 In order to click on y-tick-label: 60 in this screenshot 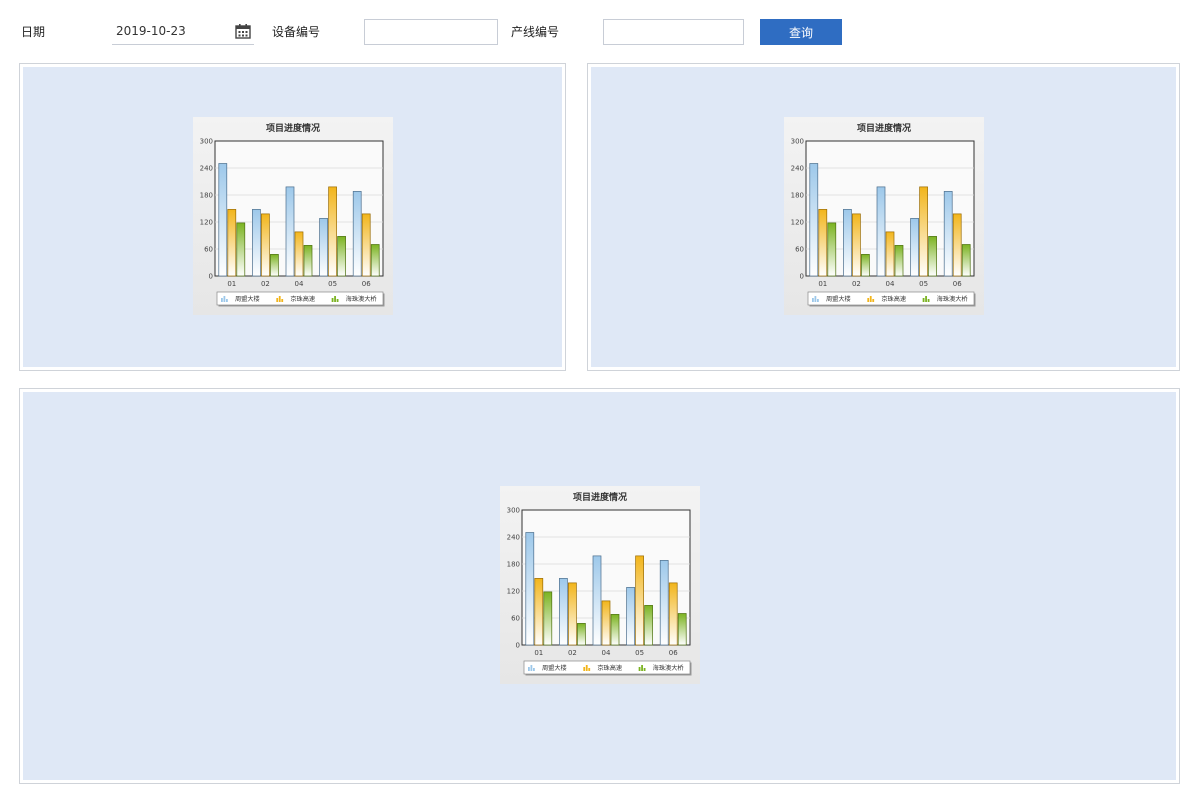, I will do `click(515, 619)`.